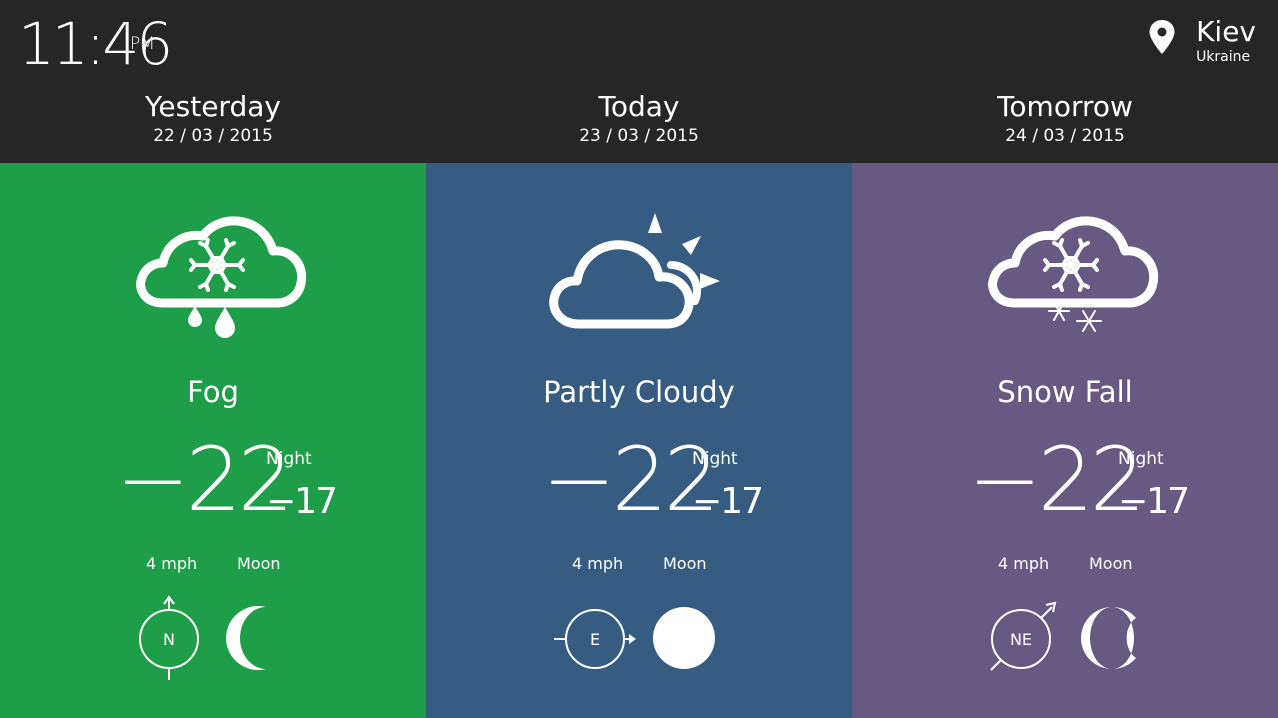 The width and height of the screenshot is (1278, 718). Describe the element at coordinates (213, 392) in the screenshot. I see `condition-label: Fog` at that location.